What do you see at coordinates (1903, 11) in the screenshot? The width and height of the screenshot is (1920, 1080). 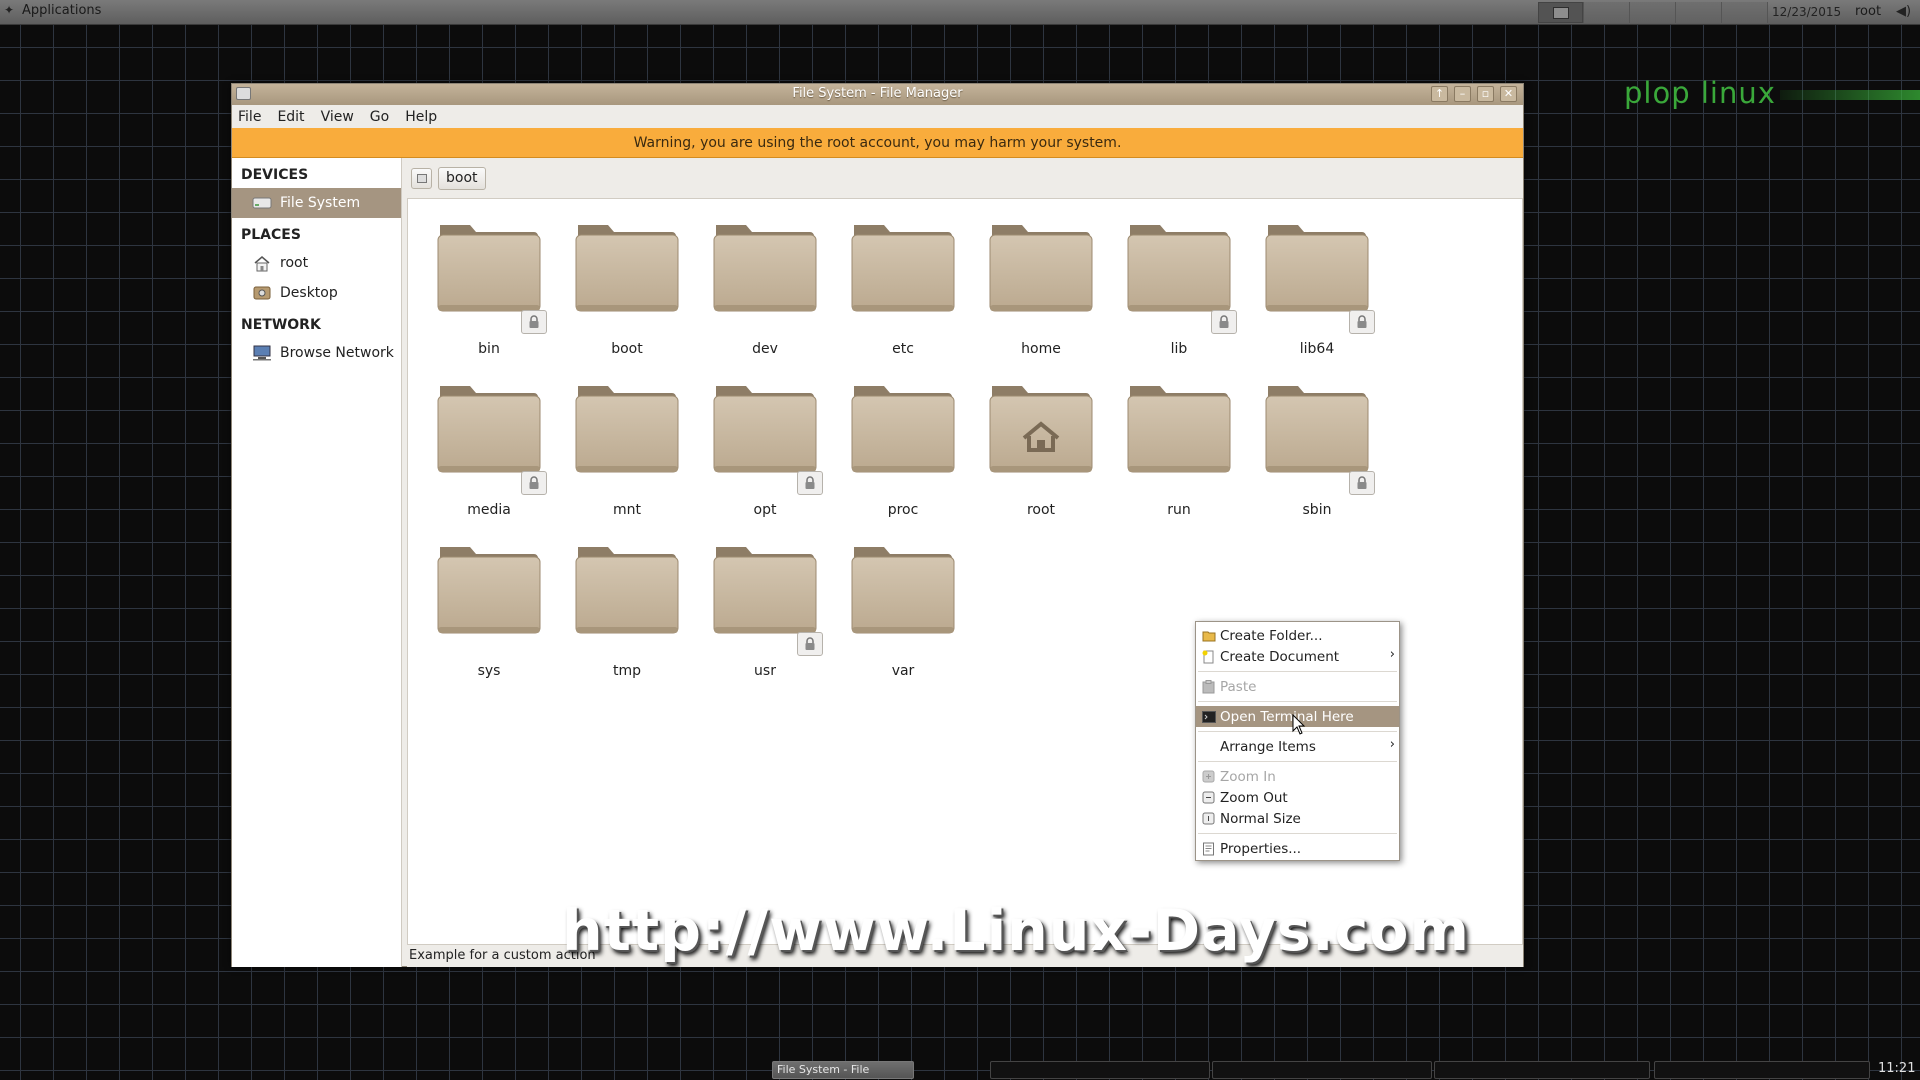 I see `volume-icon: ◀)` at bounding box center [1903, 11].